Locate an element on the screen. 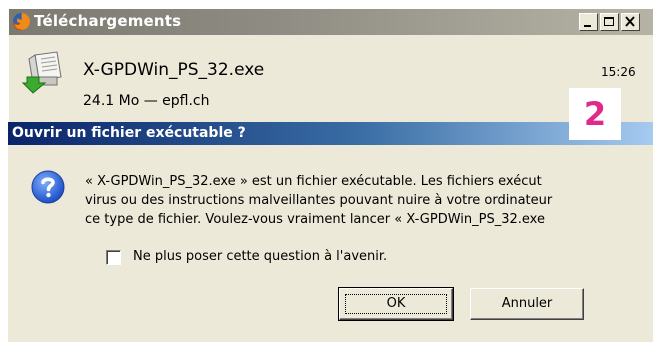  maximize-icon is located at coordinates (609, 21).